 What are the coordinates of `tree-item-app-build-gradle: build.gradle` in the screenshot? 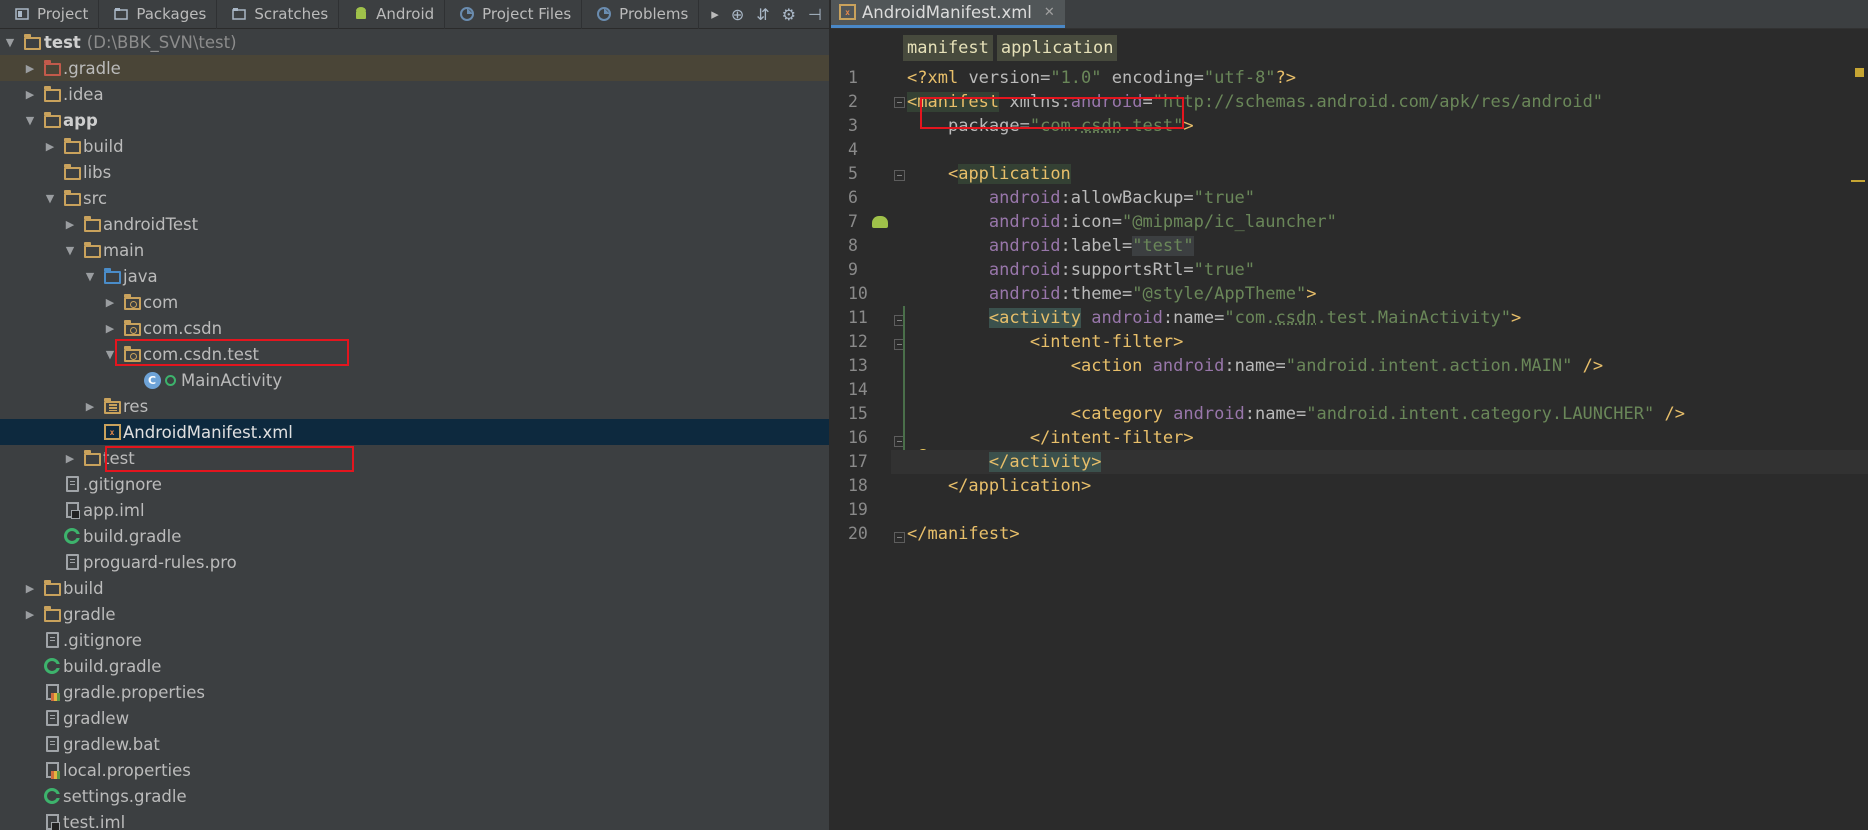 It's located at (415, 536).